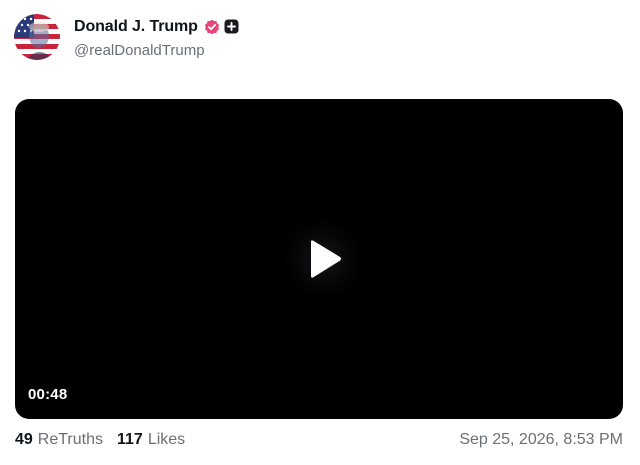  I want to click on retruths-label: ReTruths, so click(70, 439).